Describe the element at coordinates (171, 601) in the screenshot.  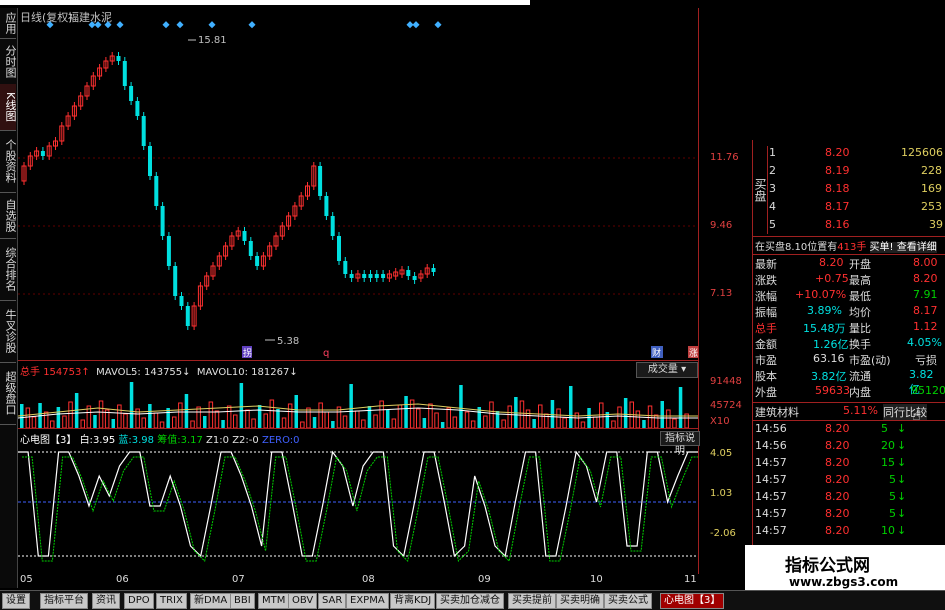
I see `tab-trix: TRIX` at that location.